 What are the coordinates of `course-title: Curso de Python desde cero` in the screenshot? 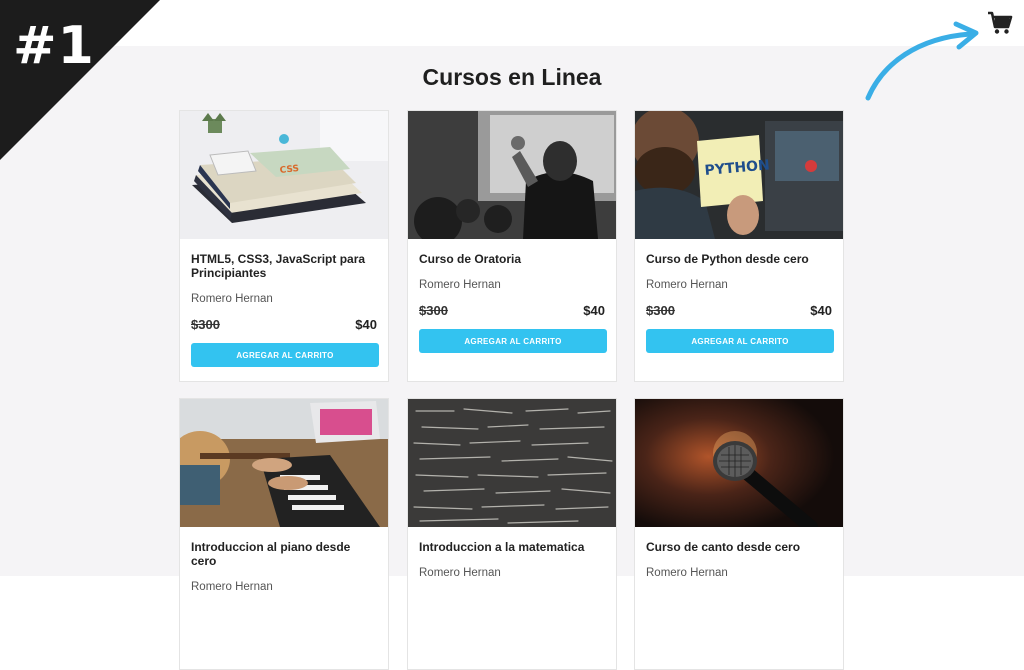 It's located at (727, 259).